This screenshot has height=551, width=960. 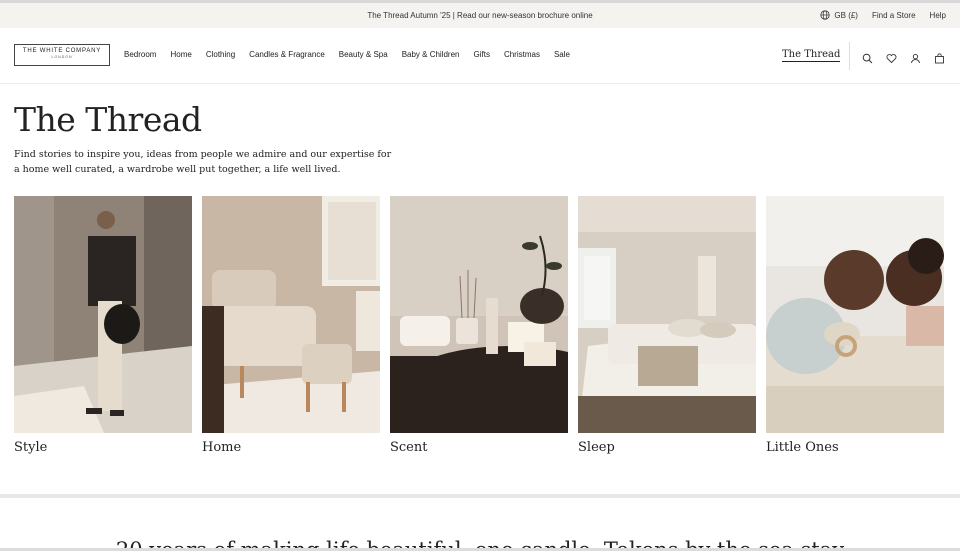 What do you see at coordinates (180, 54) in the screenshot?
I see `nav-item-home: Home` at bounding box center [180, 54].